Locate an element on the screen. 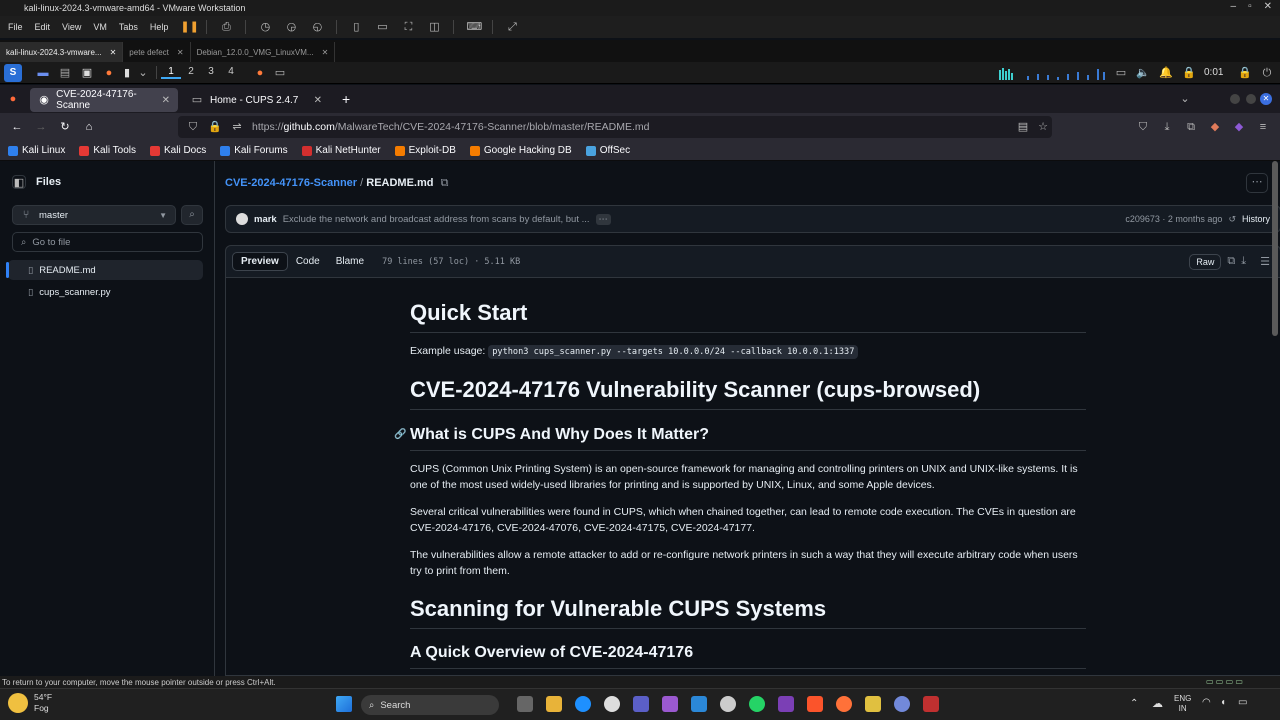 This screenshot has height=720, width=1280. download-icon: ⤓ is located at coordinates (1243, 261).